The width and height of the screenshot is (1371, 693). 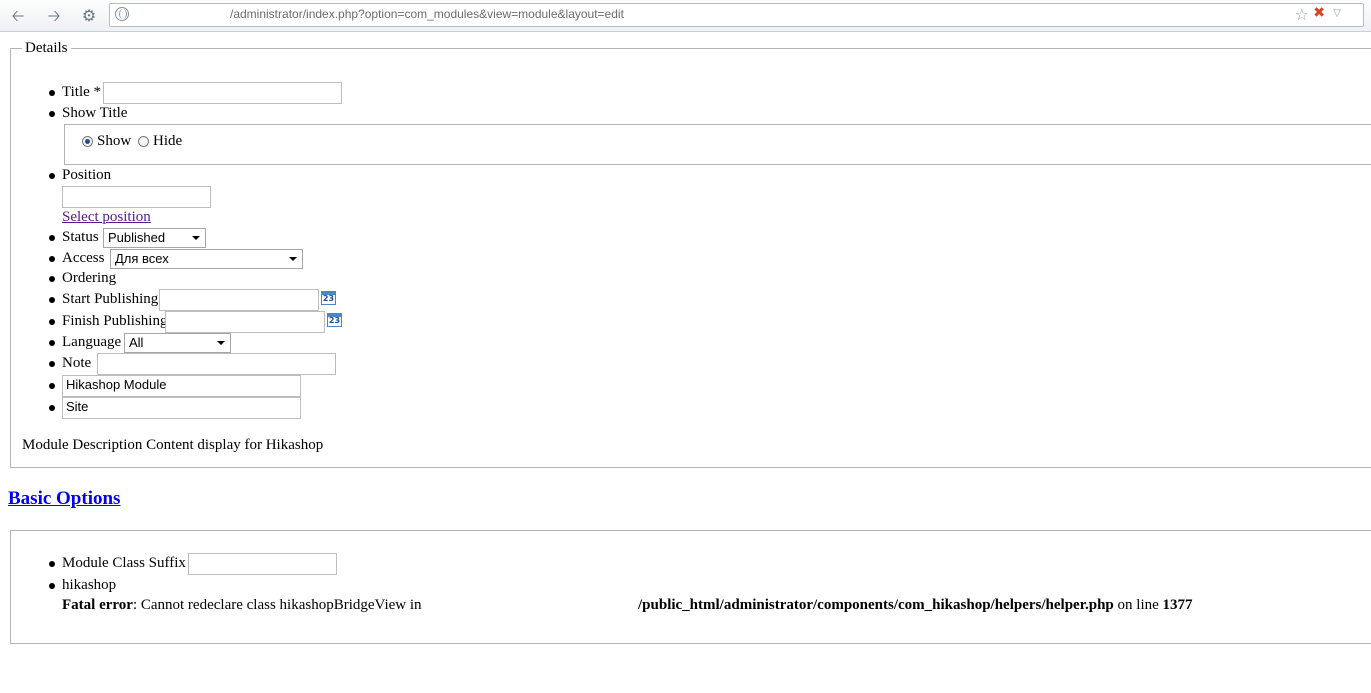 I want to click on client-input: Site, so click(x=181, y=408).